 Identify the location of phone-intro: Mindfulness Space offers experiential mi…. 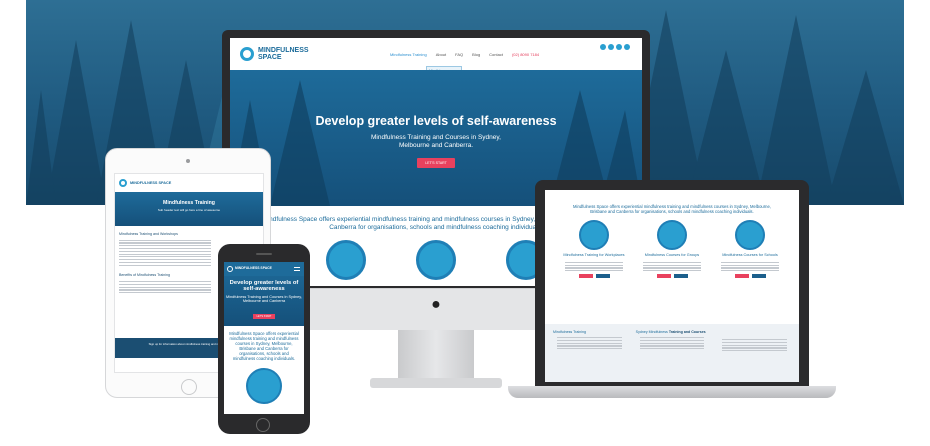
(264, 346).